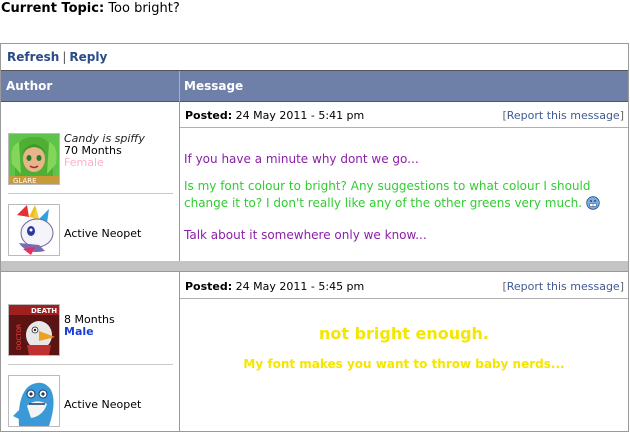 The height and width of the screenshot is (434, 630). What do you see at coordinates (34, 330) in the screenshot?
I see `user-avatar-icon: DEATH DOCTOR` at bounding box center [34, 330].